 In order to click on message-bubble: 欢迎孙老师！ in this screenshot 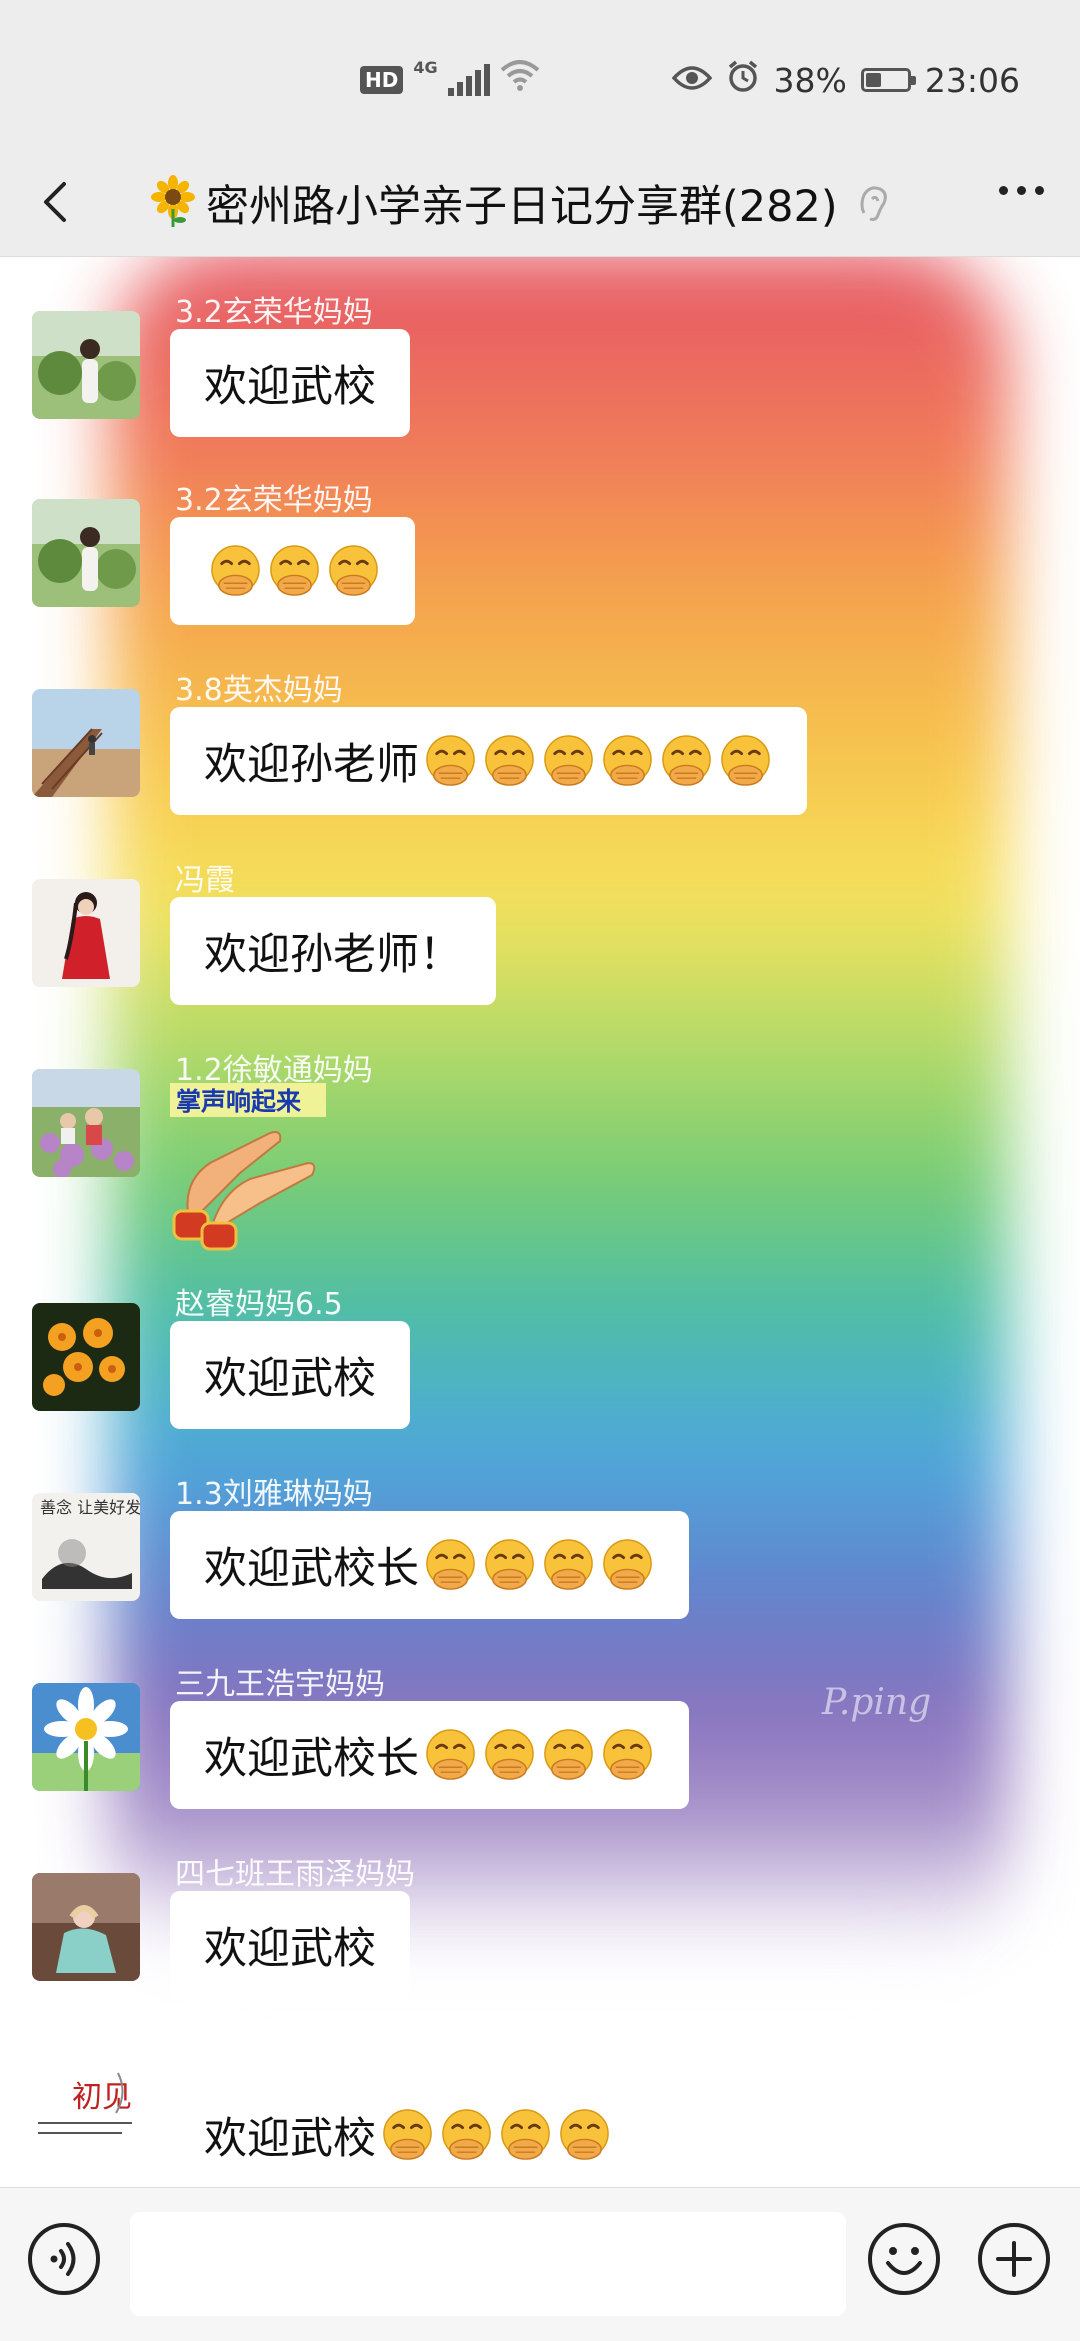, I will do `click(333, 951)`.